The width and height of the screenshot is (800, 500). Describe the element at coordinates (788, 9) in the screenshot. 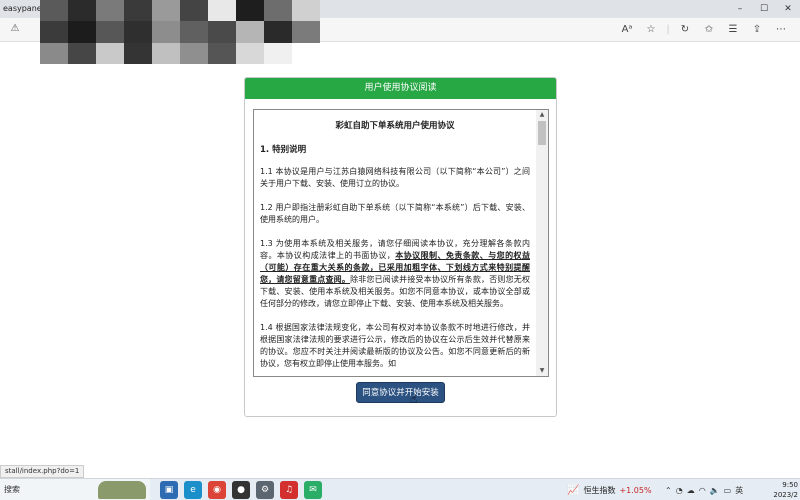

I see `close-window-button: ✕` at that location.